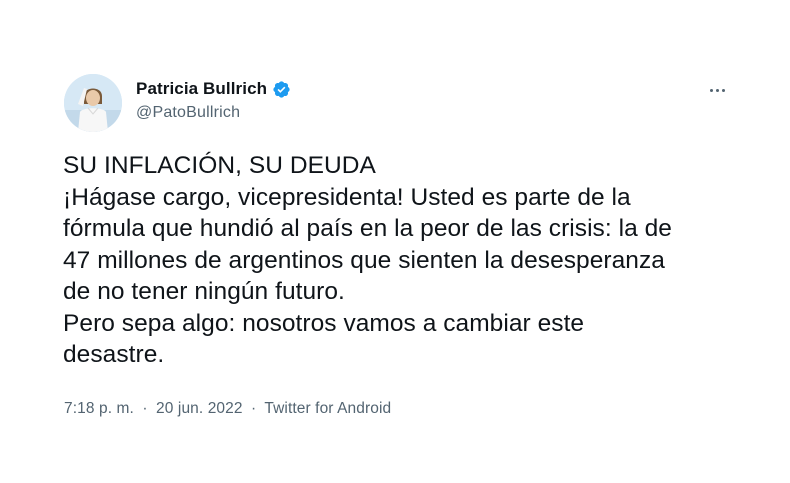 The width and height of the screenshot is (790, 483). I want to click on user-handle: @PatoBullrich, so click(213, 113).